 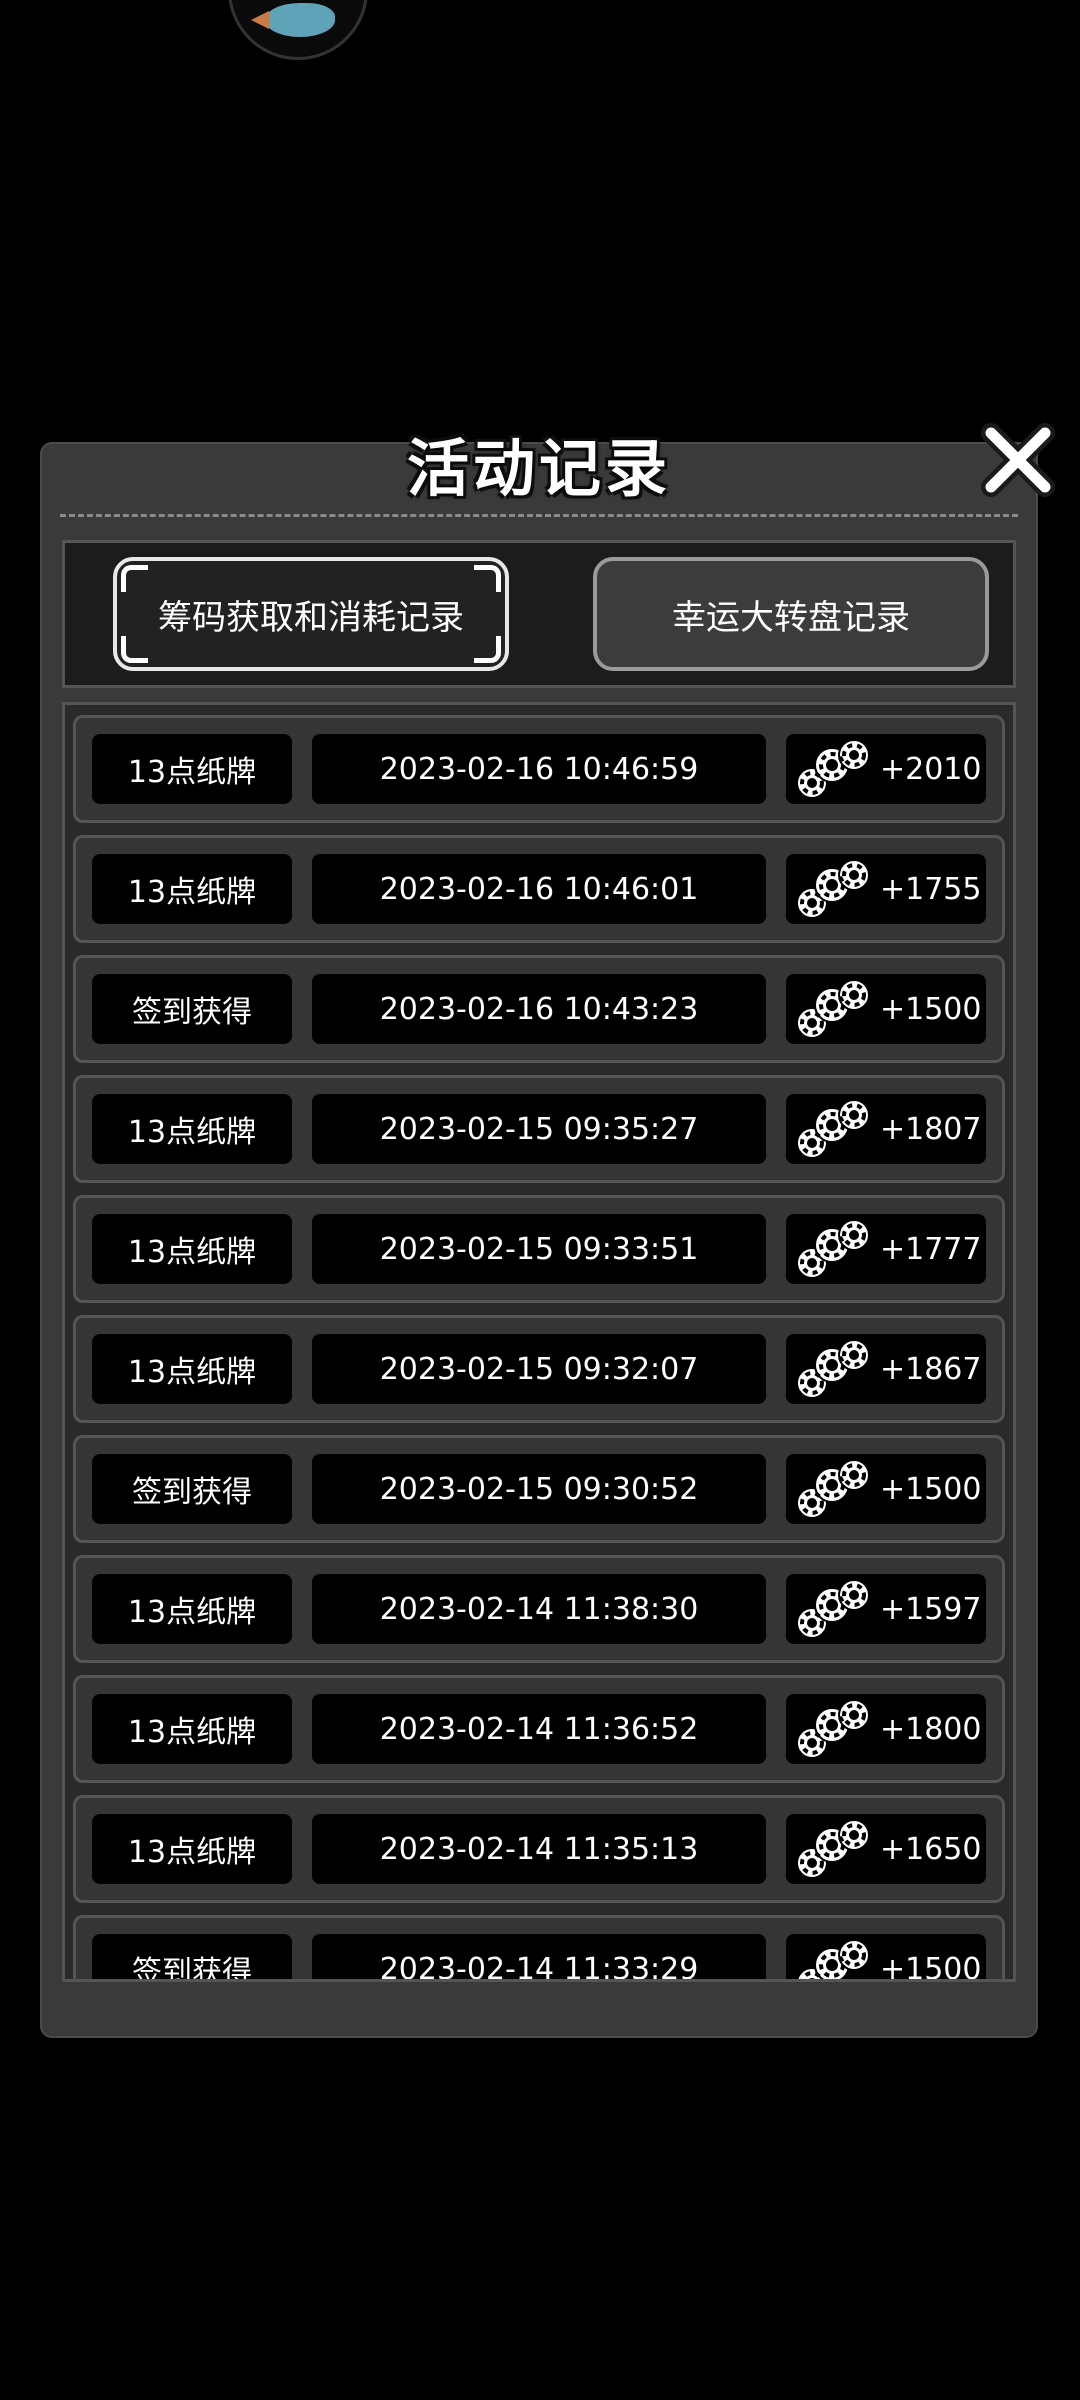 I want to click on tab-label: 筹码获取和消耗记录, so click(x=311, y=617).